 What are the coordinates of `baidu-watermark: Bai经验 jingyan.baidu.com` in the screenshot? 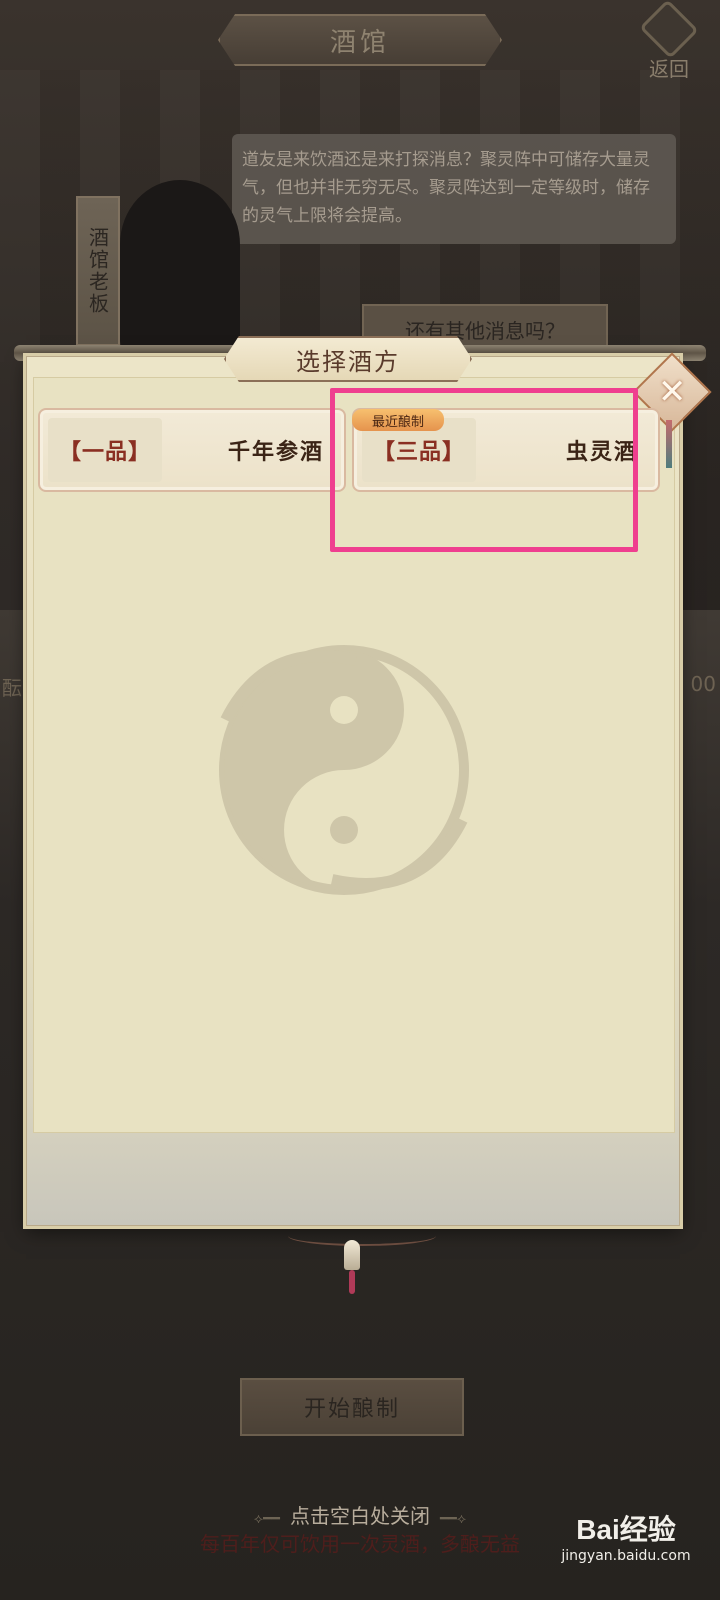 It's located at (626, 1536).